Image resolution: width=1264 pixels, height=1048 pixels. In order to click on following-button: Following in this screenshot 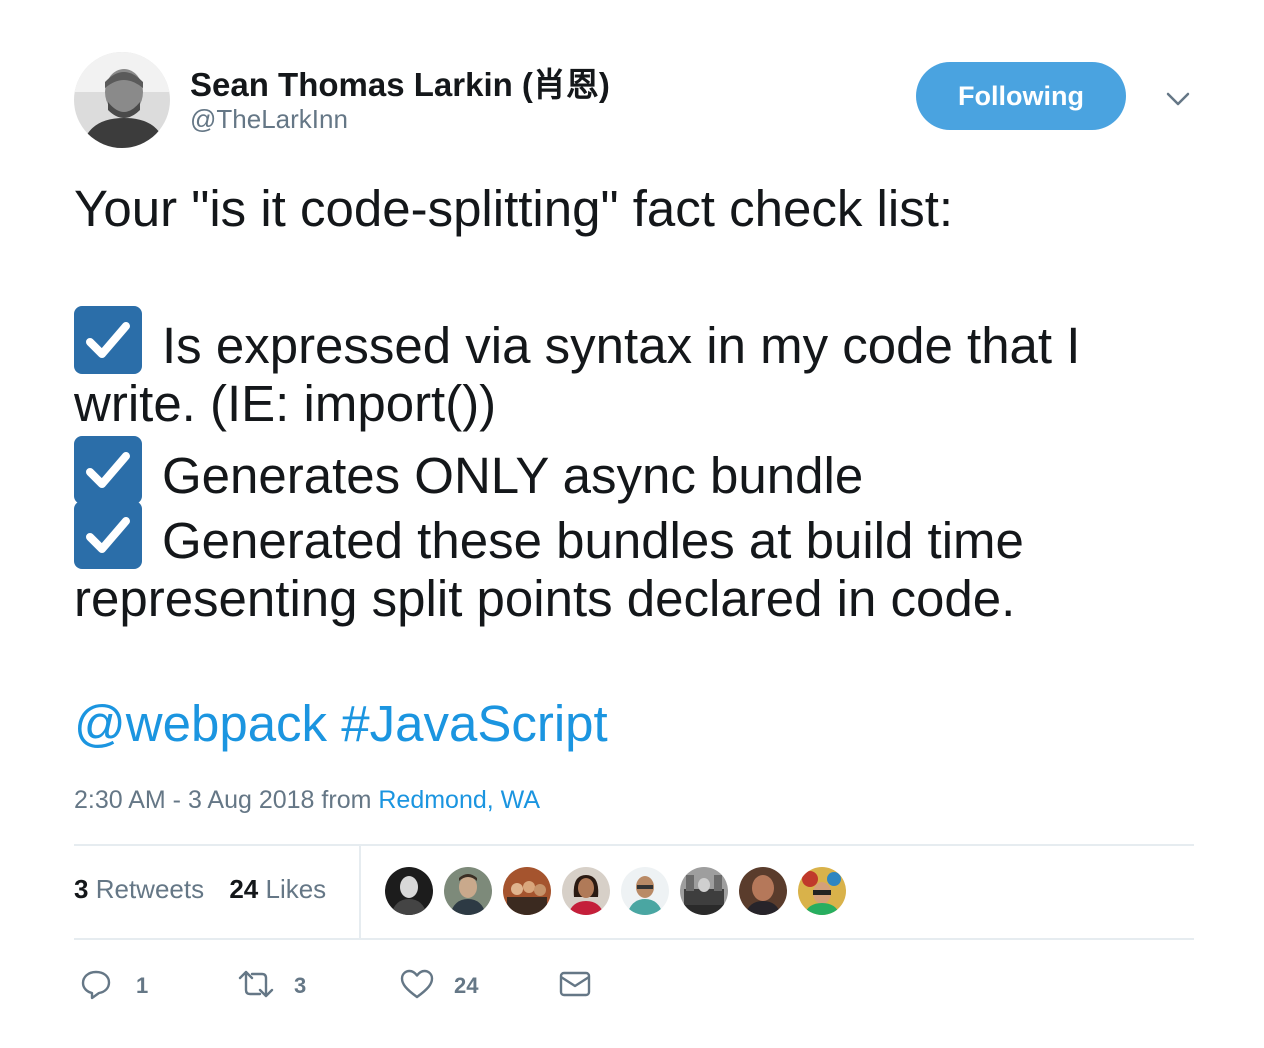, I will do `click(1021, 96)`.